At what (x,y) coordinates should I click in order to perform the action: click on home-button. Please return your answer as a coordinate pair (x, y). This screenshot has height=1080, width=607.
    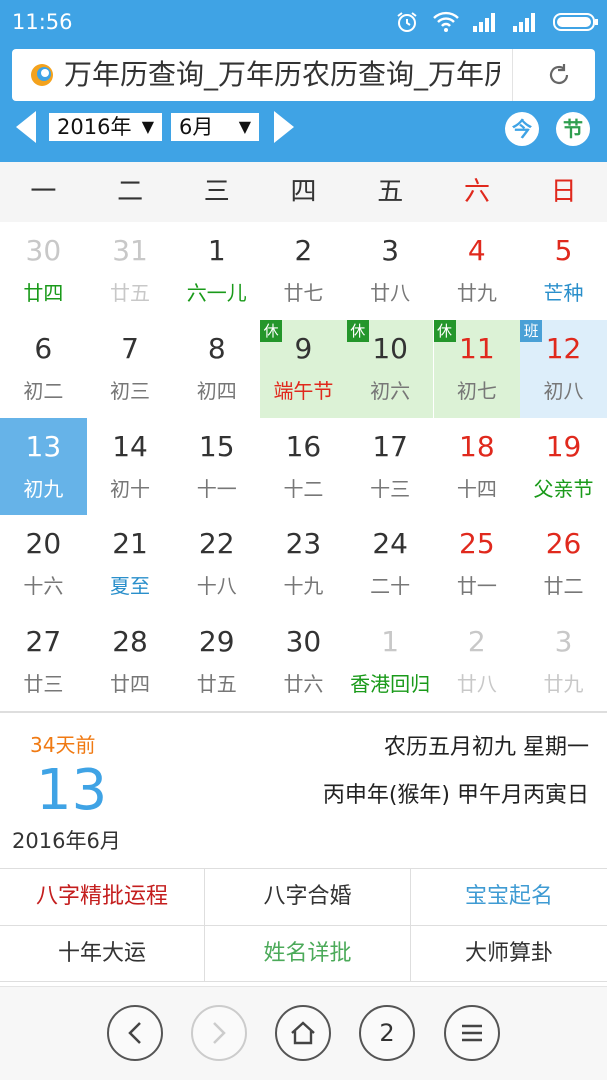
    Looking at the image, I should click on (303, 1033).